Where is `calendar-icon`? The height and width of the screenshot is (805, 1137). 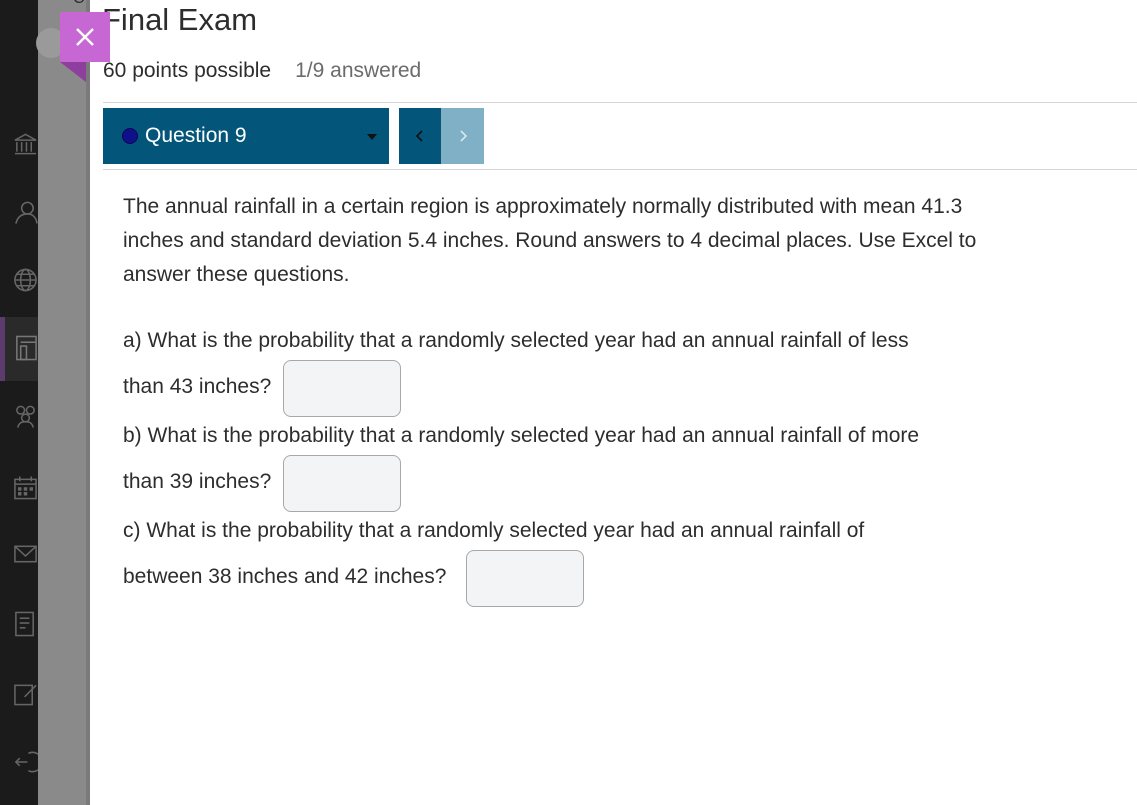 calendar-icon is located at coordinates (19, 488).